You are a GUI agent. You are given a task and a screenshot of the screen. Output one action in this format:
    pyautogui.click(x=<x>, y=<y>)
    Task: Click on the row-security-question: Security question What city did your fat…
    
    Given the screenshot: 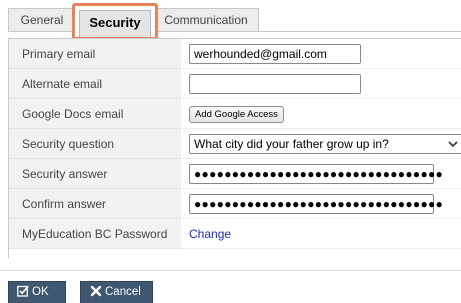 What is the action you would take?
    pyautogui.click(x=235, y=144)
    